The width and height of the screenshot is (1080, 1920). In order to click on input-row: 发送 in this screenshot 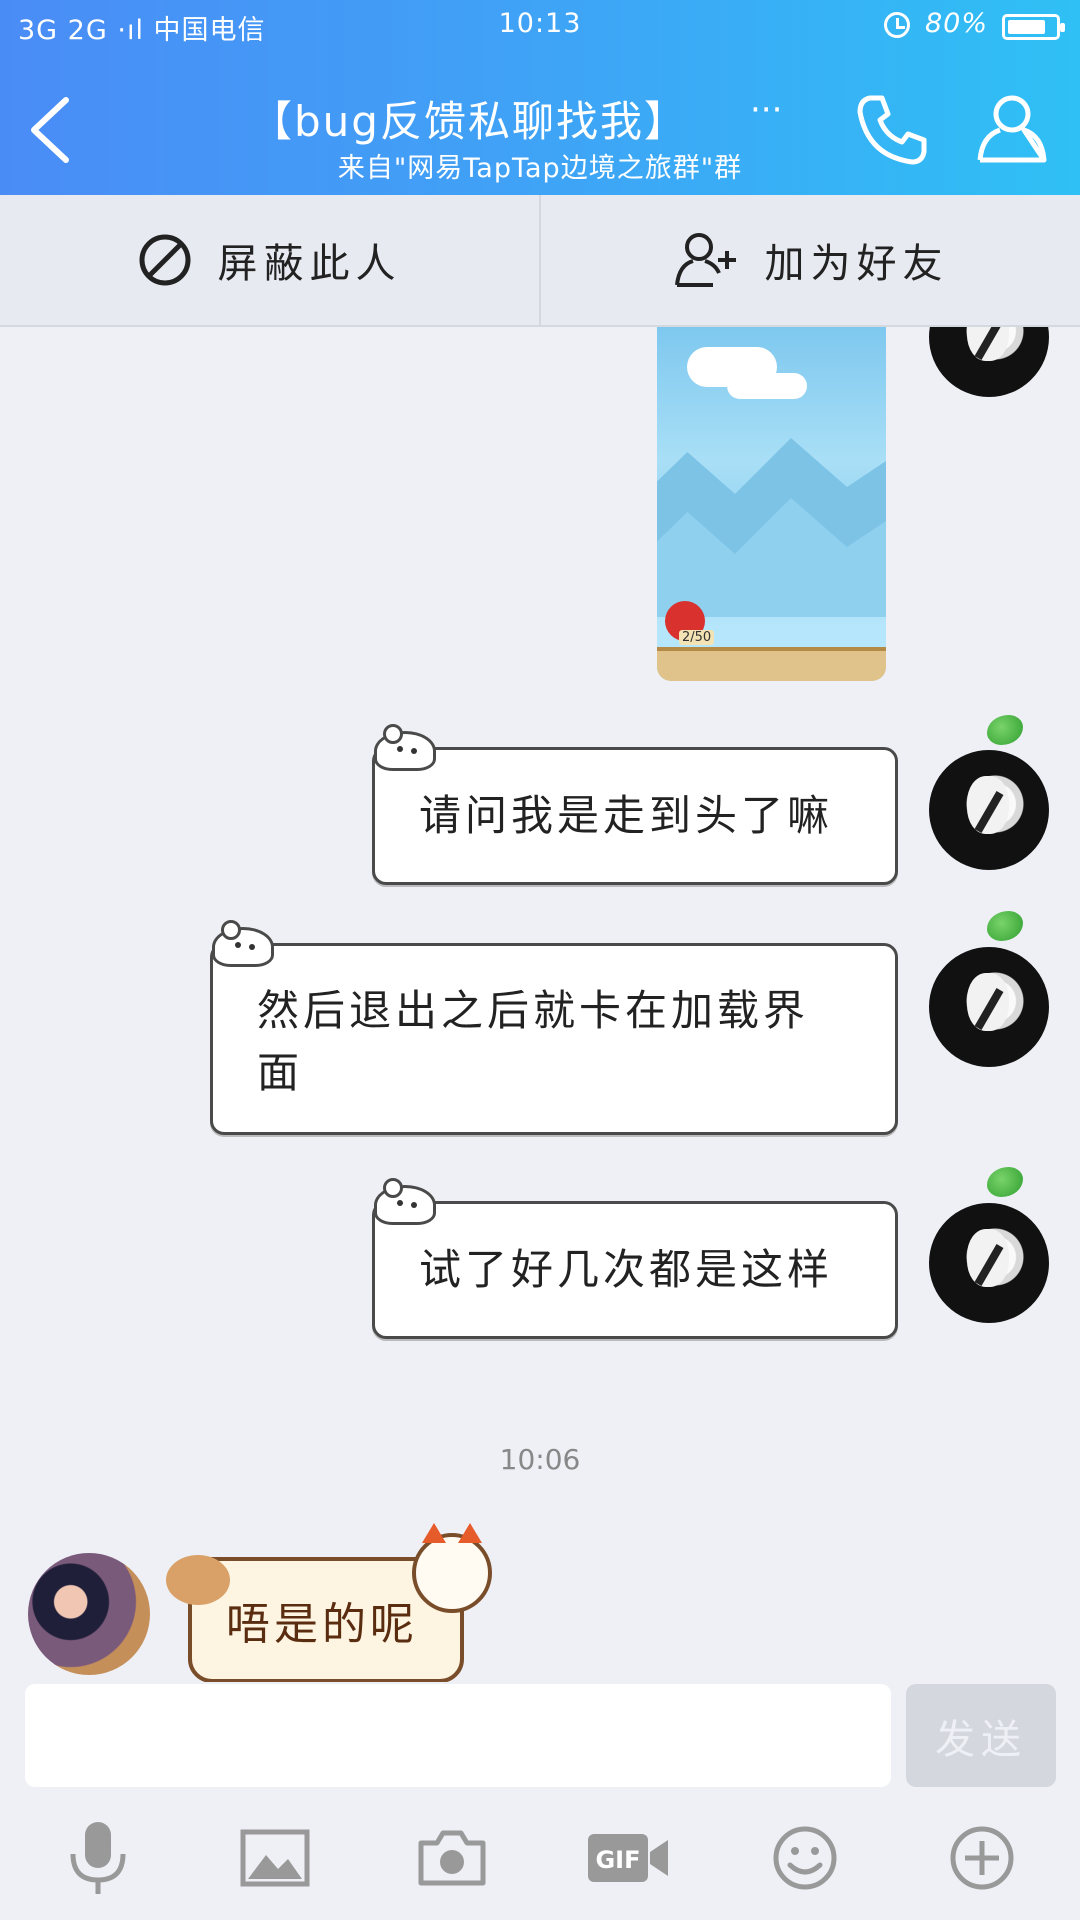, I will do `click(540, 1737)`.